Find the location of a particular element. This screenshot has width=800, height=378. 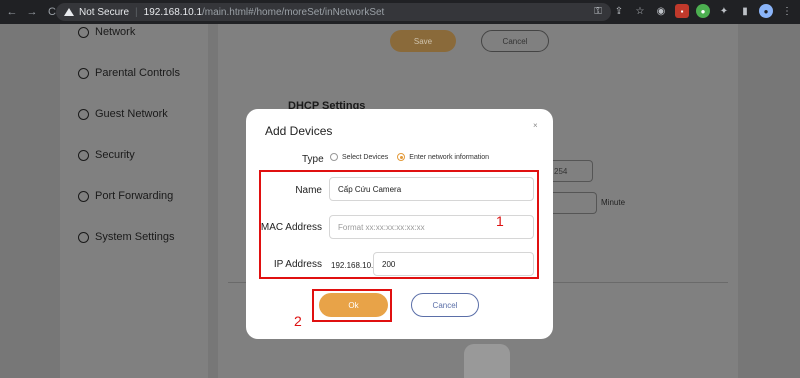

sidebar-item-system-settings: System Settings is located at coordinates (126, 237).